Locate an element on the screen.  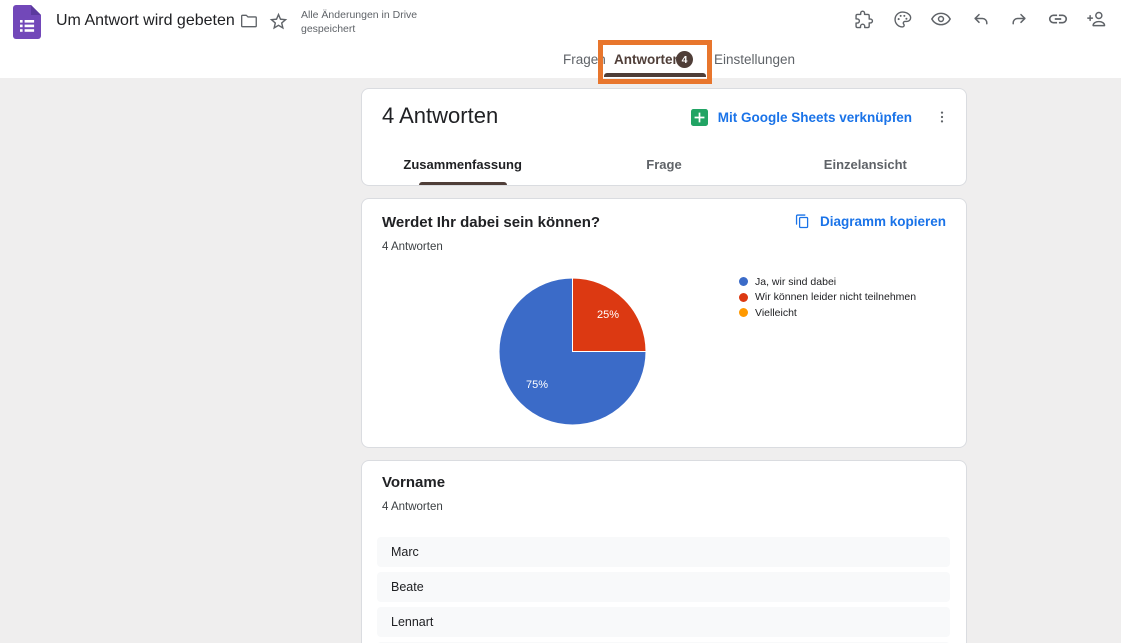
customize-theme-button is located at coordinates (902, 19).